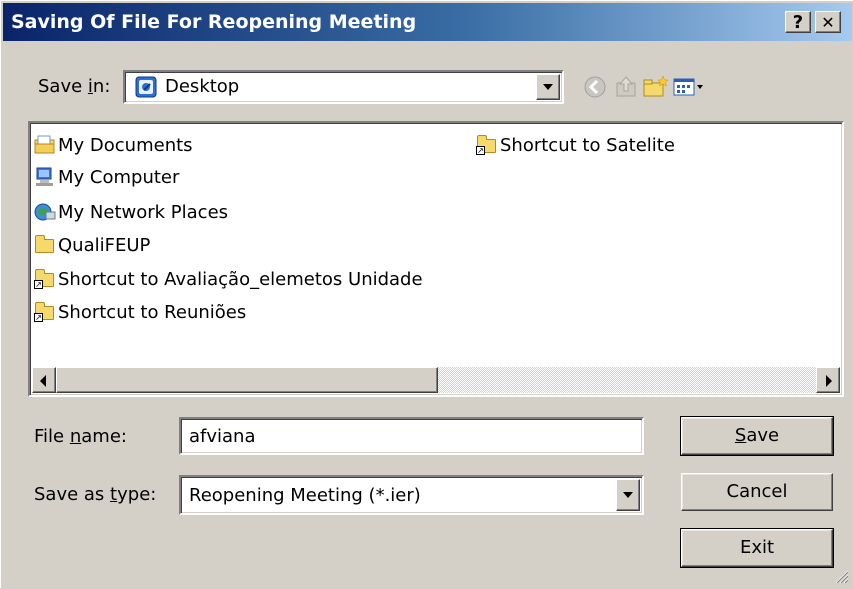 This screenshot has width=853, height=589. I want to click on desktop-icon, so click(146, 87).